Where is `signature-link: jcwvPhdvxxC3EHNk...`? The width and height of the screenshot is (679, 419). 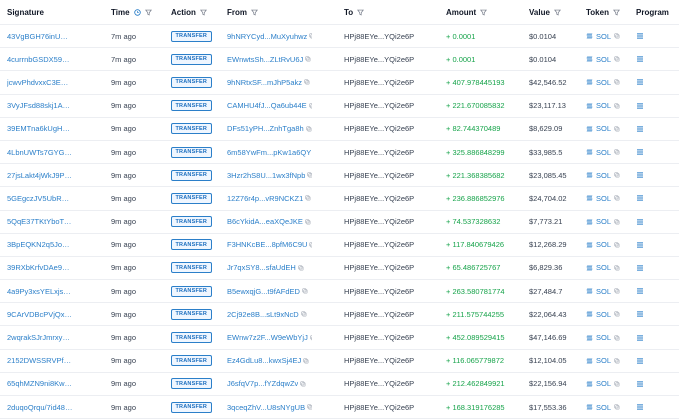
signature-link: jcwvPhdvxxC3EHNk... is located at coordinates (40, 82).